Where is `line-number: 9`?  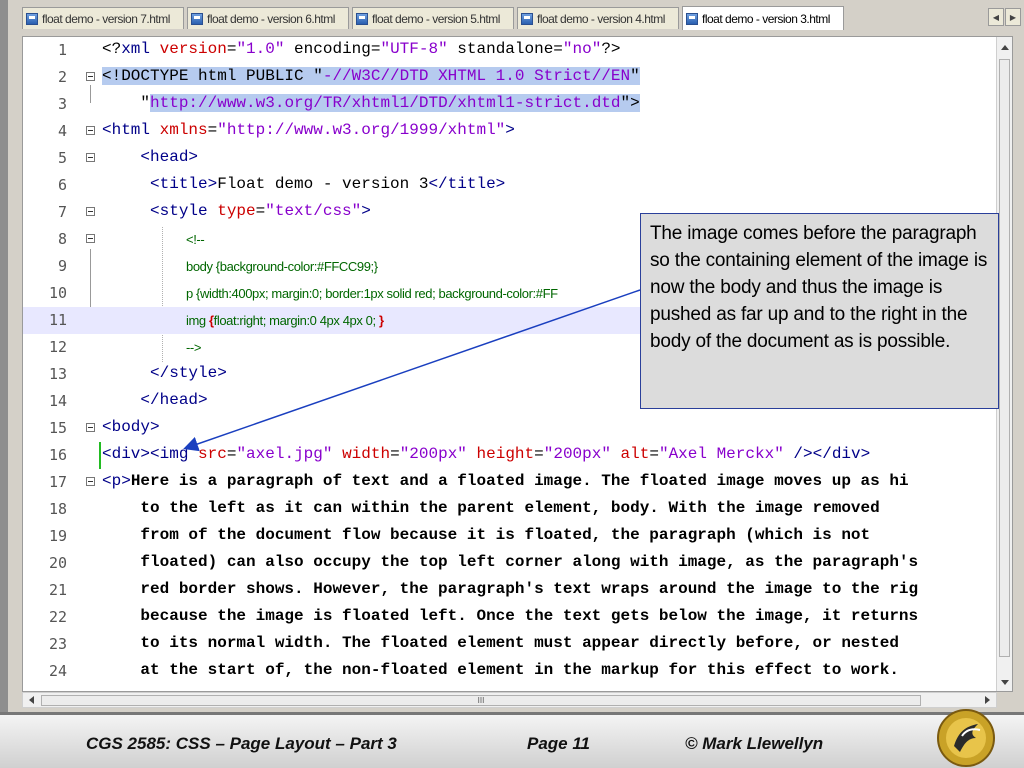 line-number: 9 is located at coordinates (62, 266).